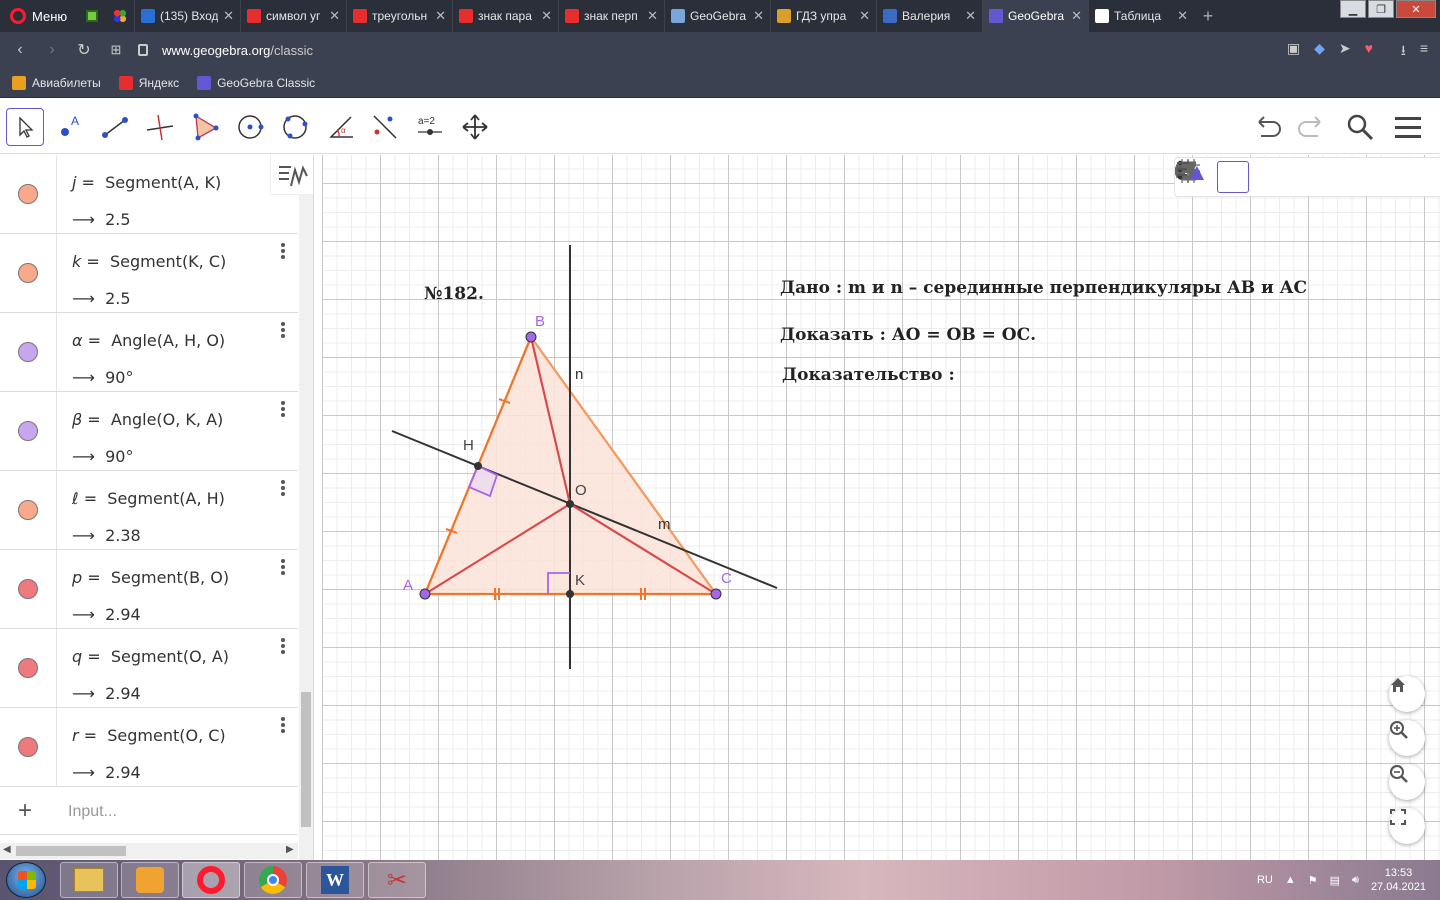 This screenshot has height=900, width=1440. Describe the element at coordinates (26, 880) in the screenshot. I see `start-button` at that location.